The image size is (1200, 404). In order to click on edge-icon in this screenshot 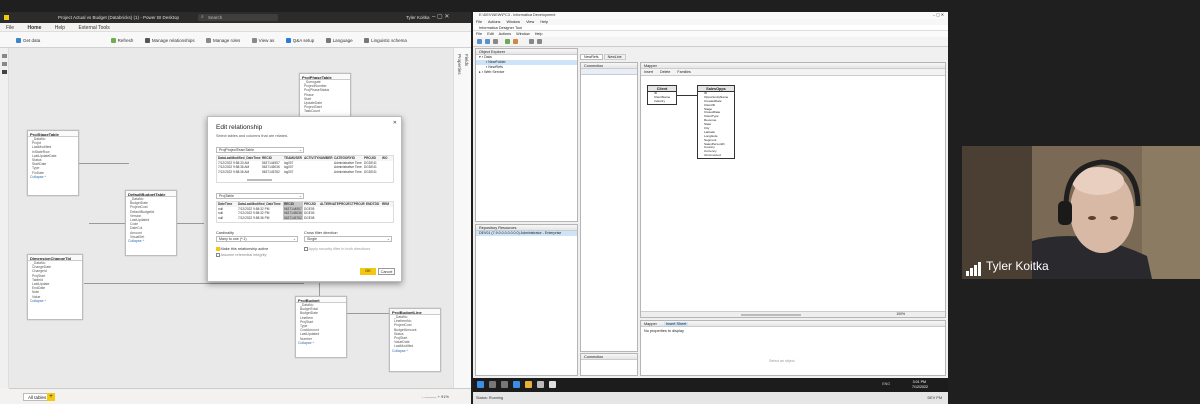, I will do `click(516, 384)`.